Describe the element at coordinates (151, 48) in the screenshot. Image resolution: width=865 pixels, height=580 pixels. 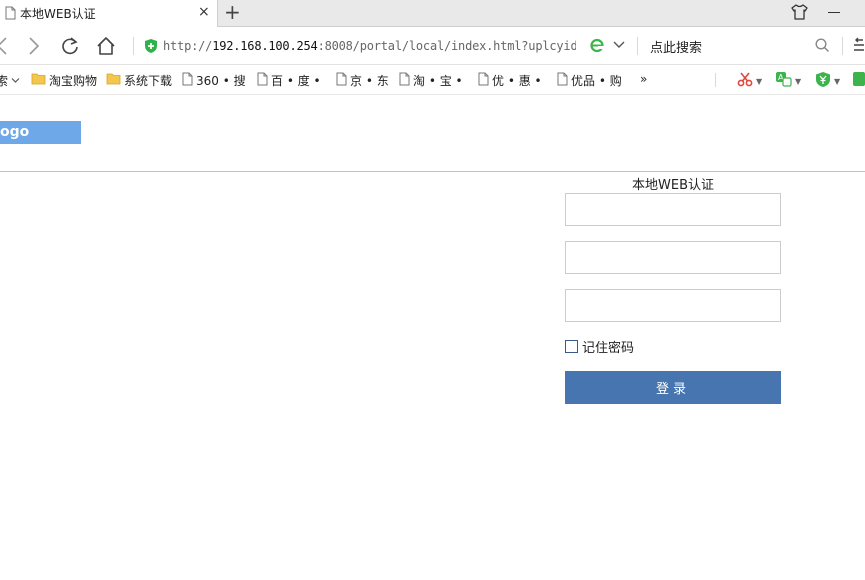
I see `security-shield-icon` at that location.